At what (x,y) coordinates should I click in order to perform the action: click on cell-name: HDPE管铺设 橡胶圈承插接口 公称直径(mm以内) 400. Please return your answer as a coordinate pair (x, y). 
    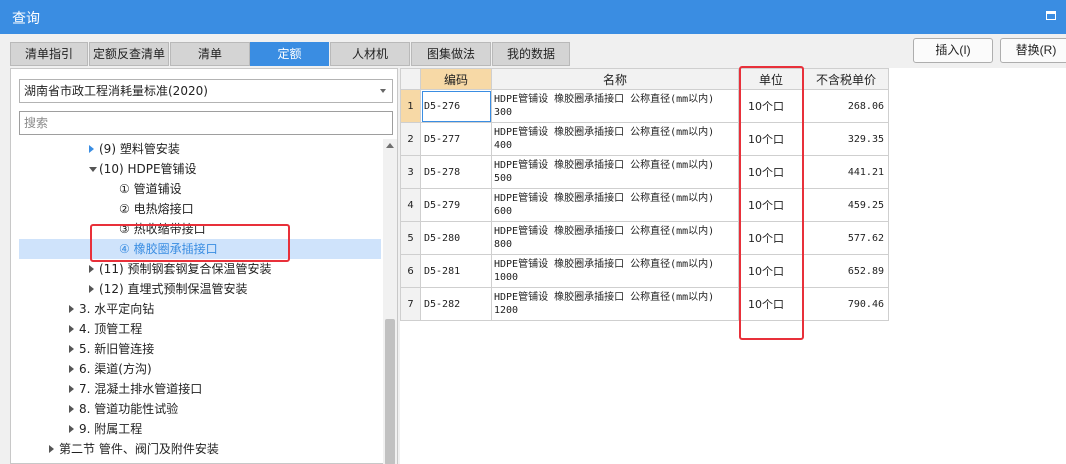
    Looking at the image, I should click on (615, 139).